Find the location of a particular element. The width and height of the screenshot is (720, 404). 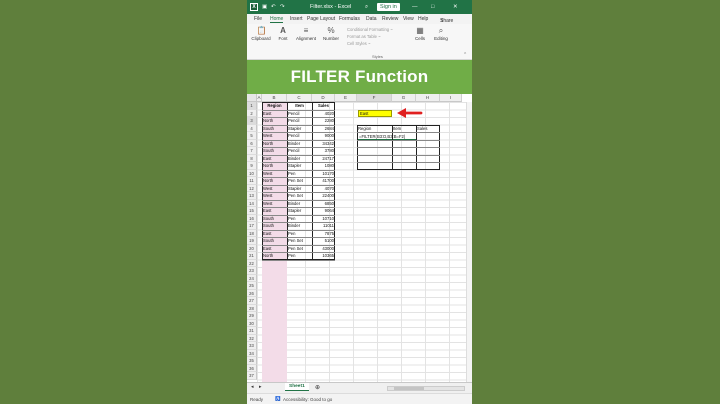

row-header: 27 is located at coordinates (252, 301).